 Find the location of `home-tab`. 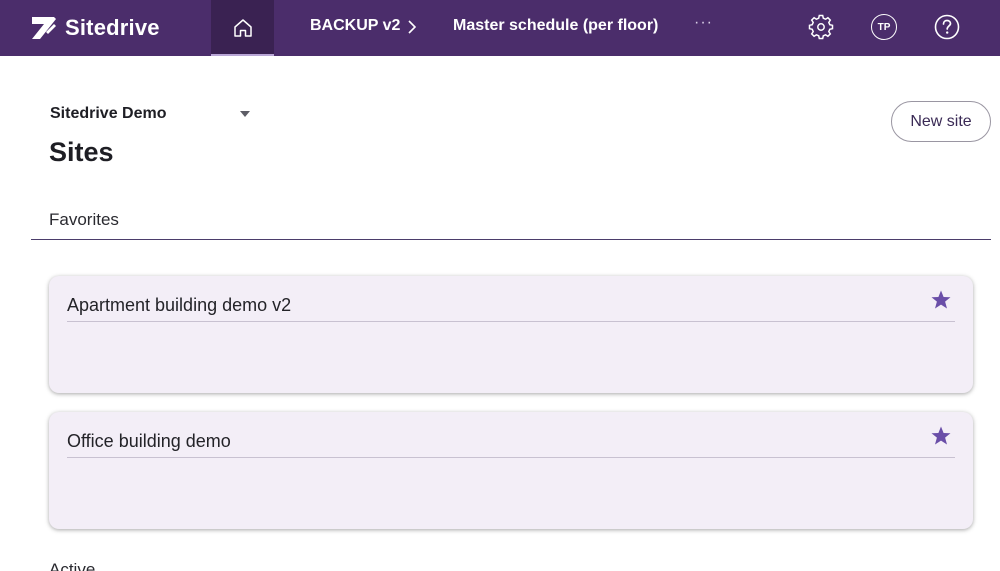

home-tab is located at coordinates (242, 28).